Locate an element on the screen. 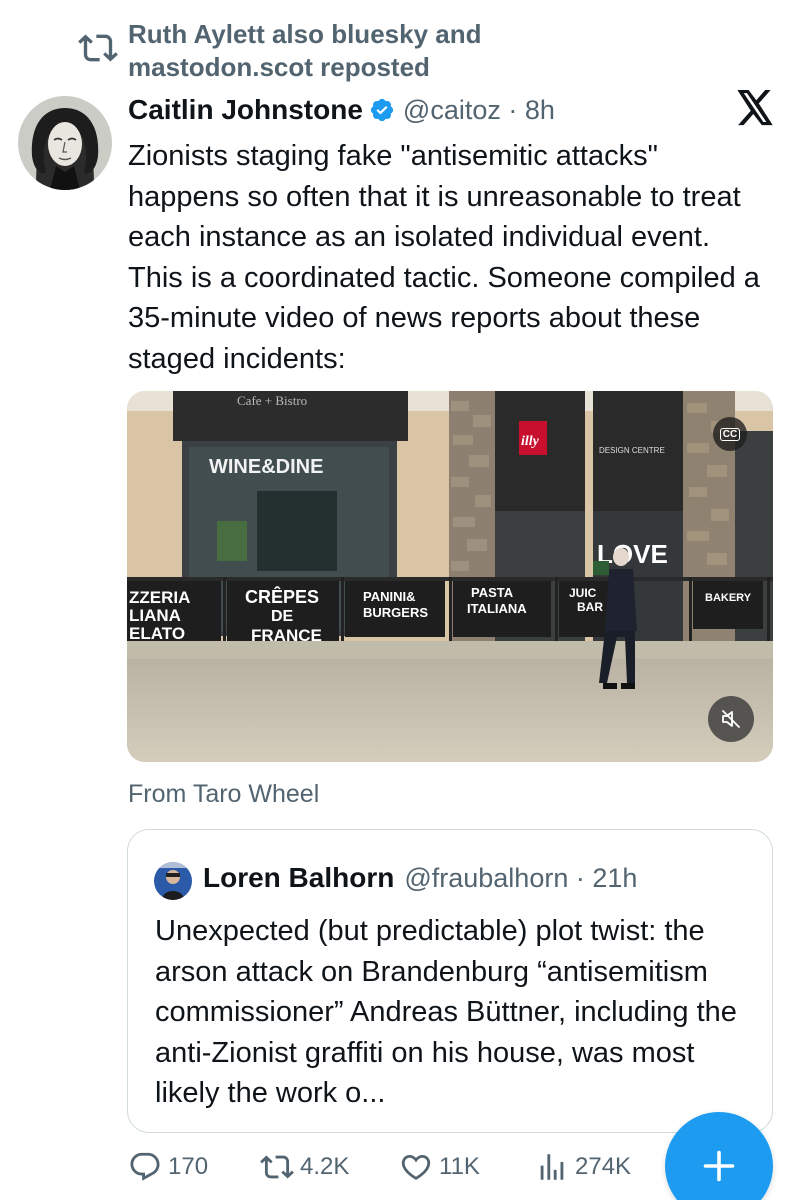 The width and height of the screenshot is (791, 1200). views-button: 274K is located at coordinates (583, 1167).